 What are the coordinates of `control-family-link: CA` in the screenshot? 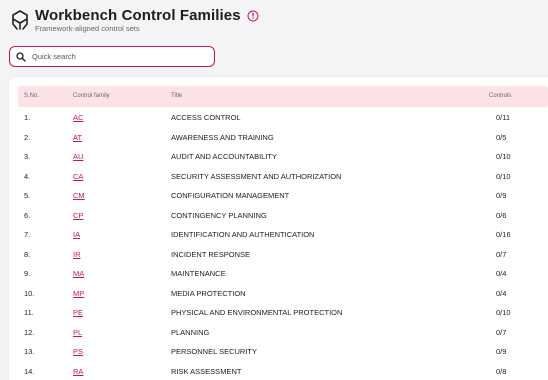 It's located at (78, 176).